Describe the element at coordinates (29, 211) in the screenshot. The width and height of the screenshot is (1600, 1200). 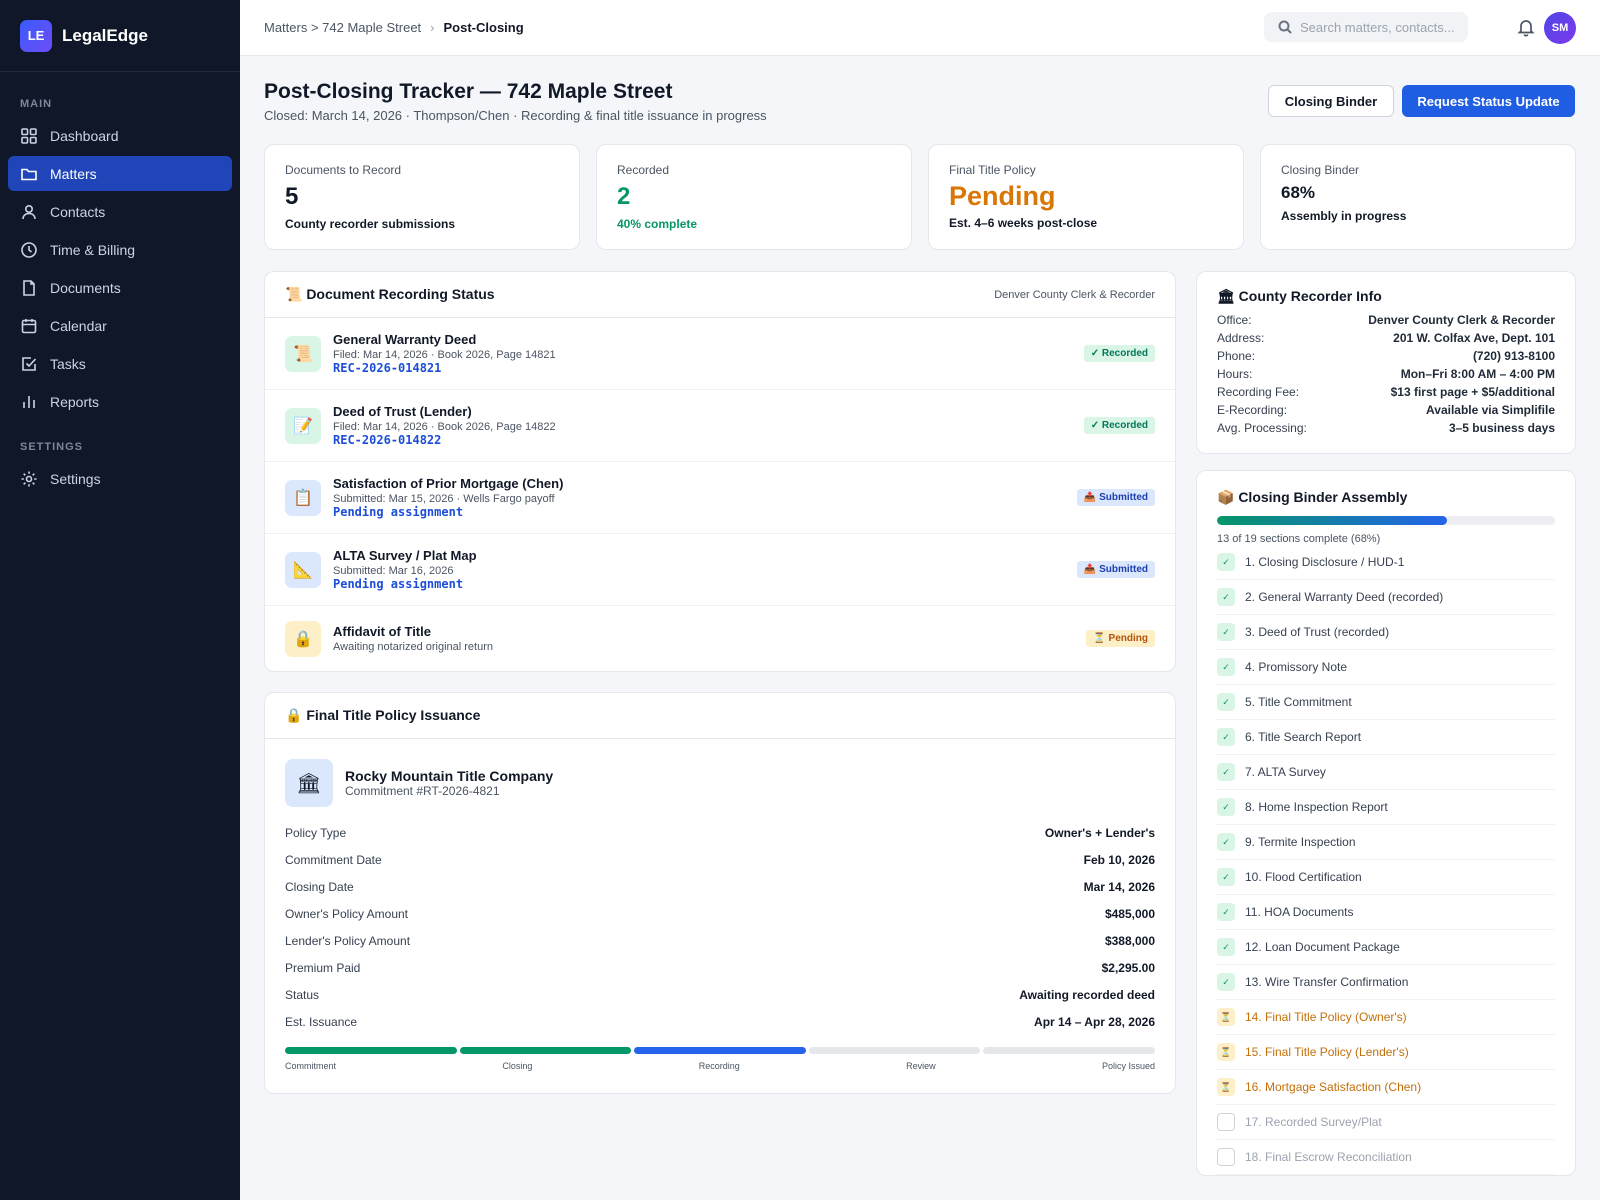
I see `user-icon` at that location.